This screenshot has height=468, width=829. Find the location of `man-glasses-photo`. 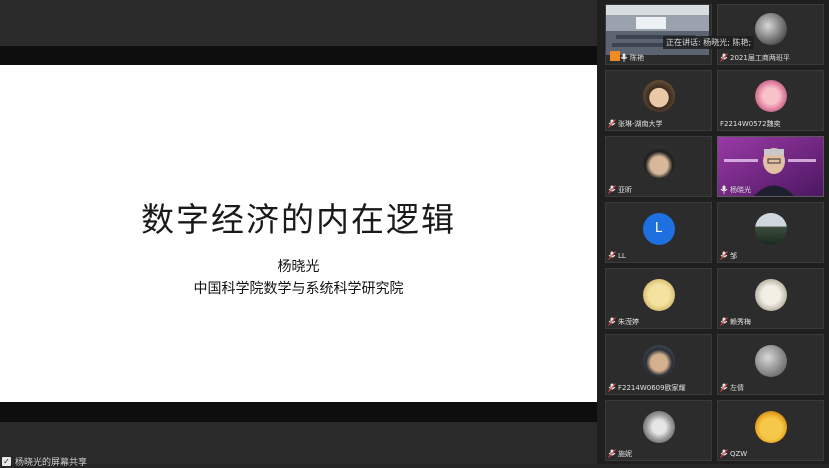

man-glasses-photo is located at coordinates (658, 361).